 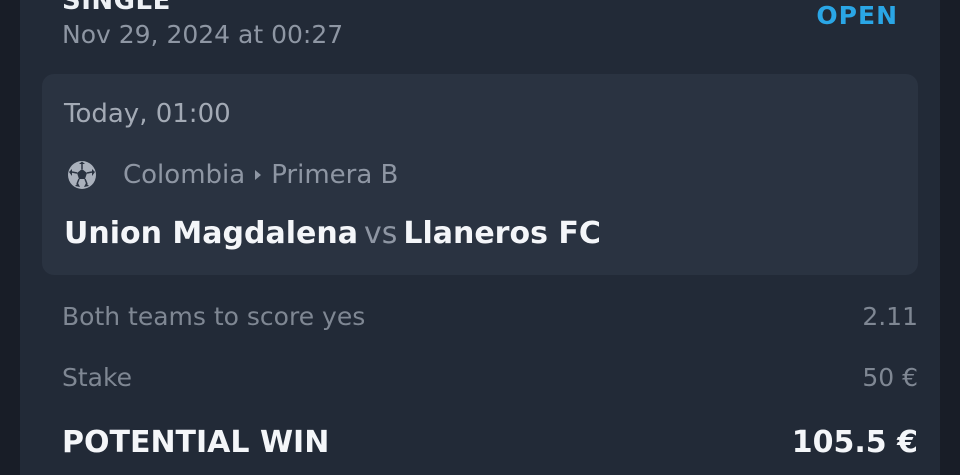 What do you see at coordinates (490, 377) in the screenshot?
I see `stake-row: Stake 50 €` at bounding box center [490, 377].